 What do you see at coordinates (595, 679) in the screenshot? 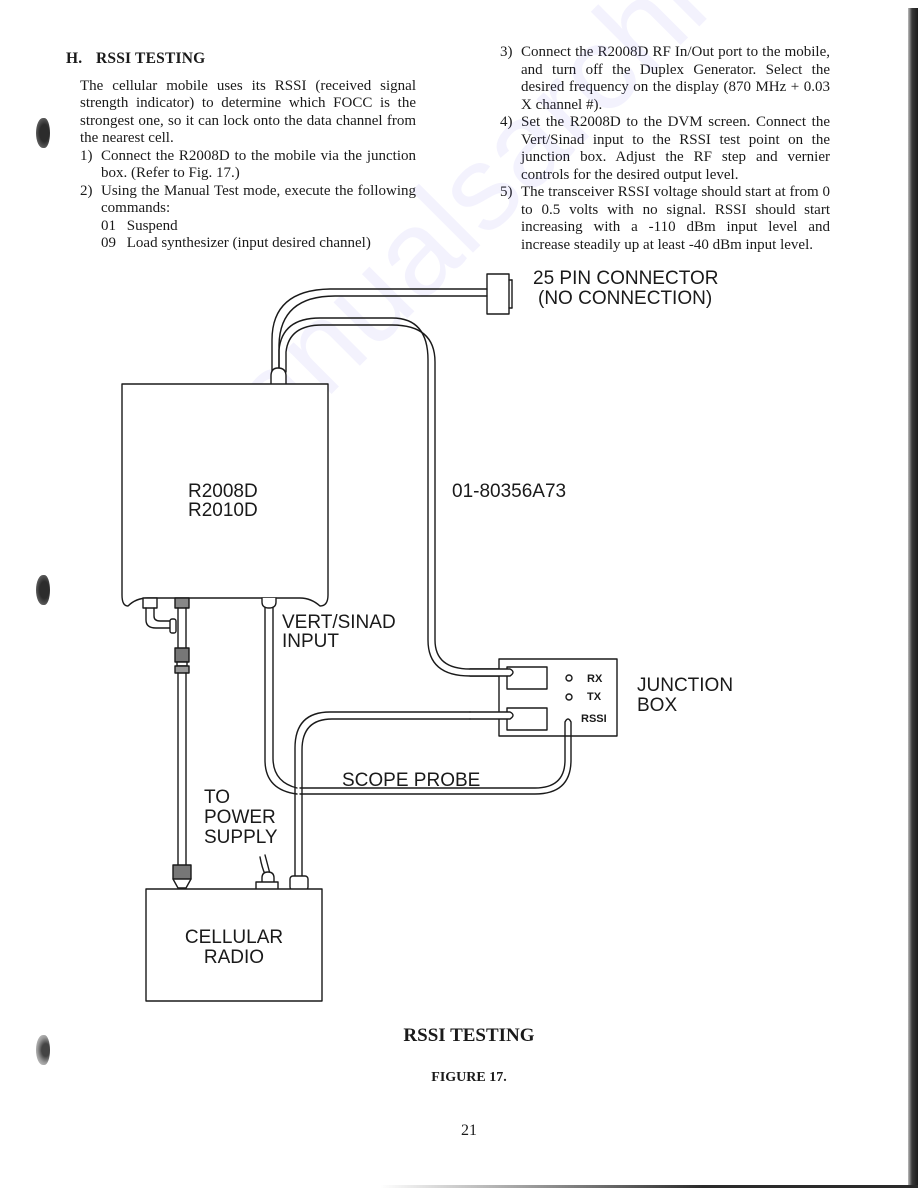
I see `junction-rx-label: RX` at bounding box center [595, 679].